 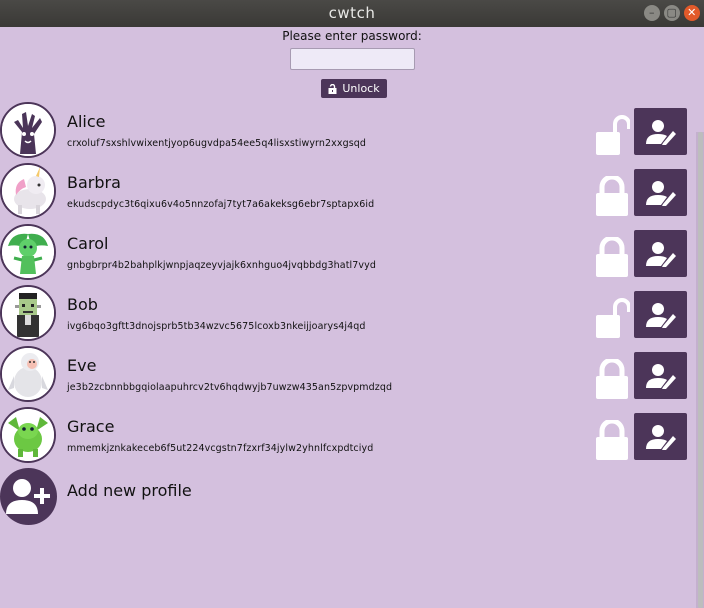 I want to click on add-profile-label: Add new profile, so click(x=129, y=490).